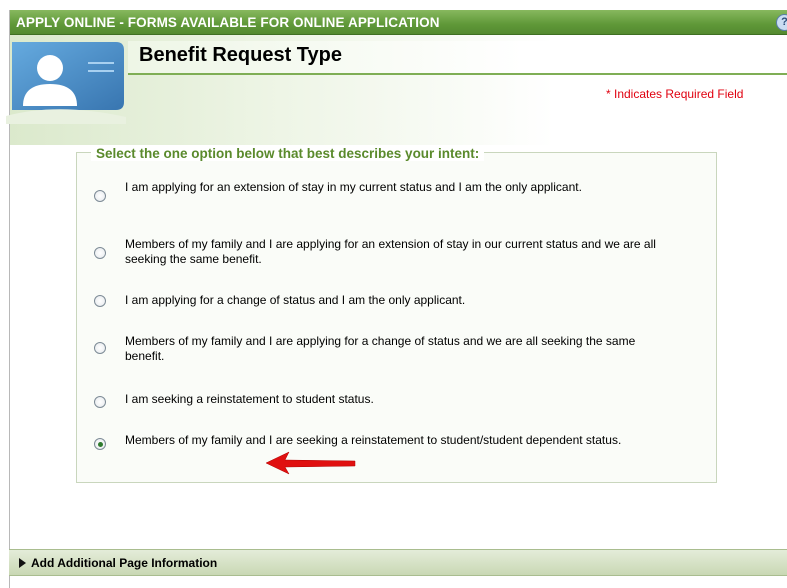  What do you see at coordinates (240, 55) in the screenshot?
I see `page-title: Benefit Request Type` at bounding box center [240, 55].